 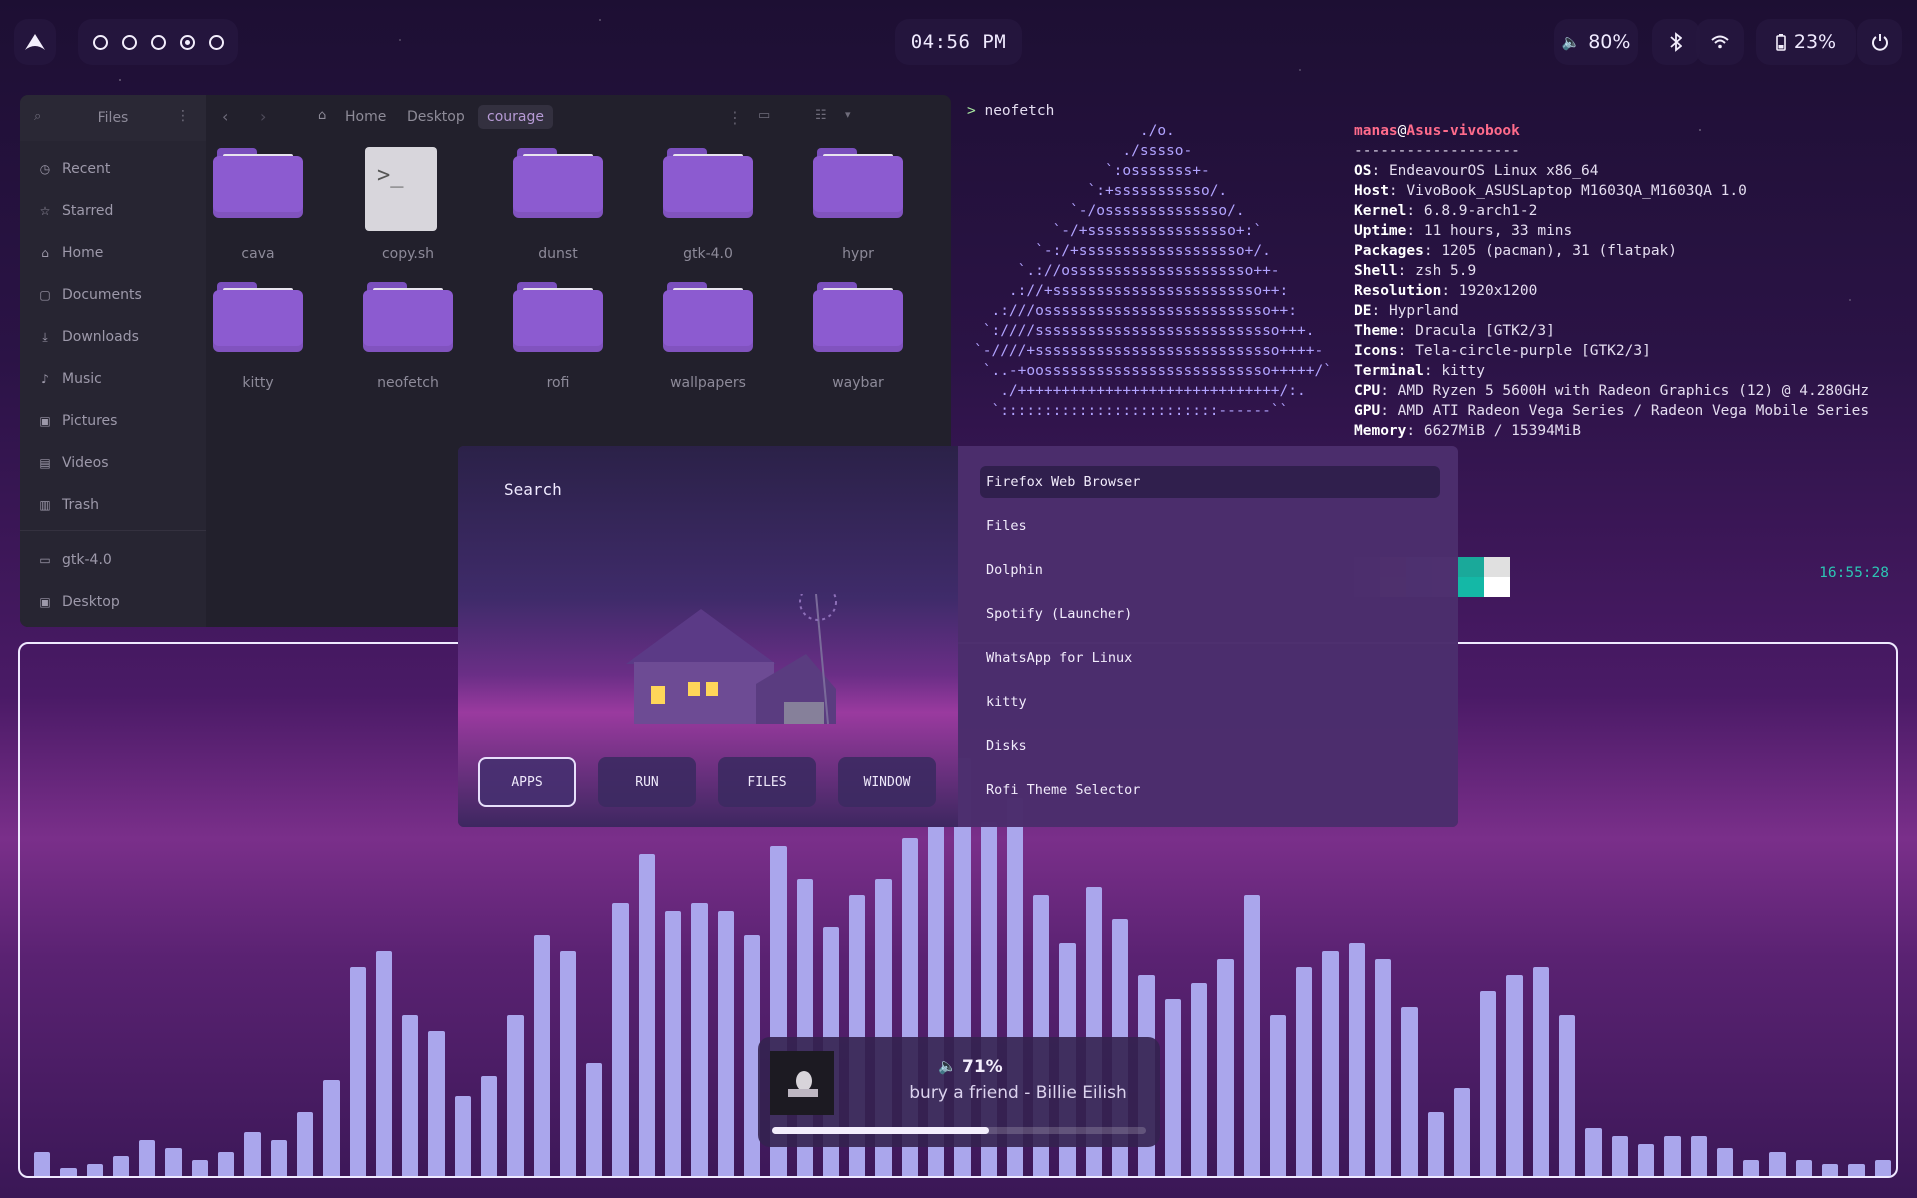 What do you see at coordinates (1493, 171) in the screenshot?
I see `neofetch-value: EndeavourOS Linux x86_64` at bounding box center [1493, 171].